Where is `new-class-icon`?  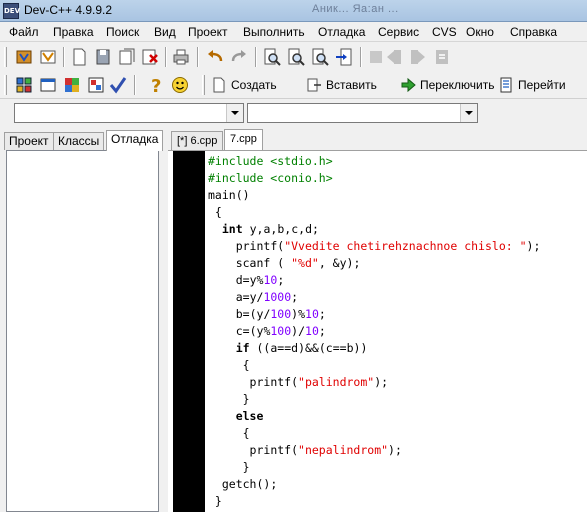 new-class-icon is located at coordinates (219, 85).